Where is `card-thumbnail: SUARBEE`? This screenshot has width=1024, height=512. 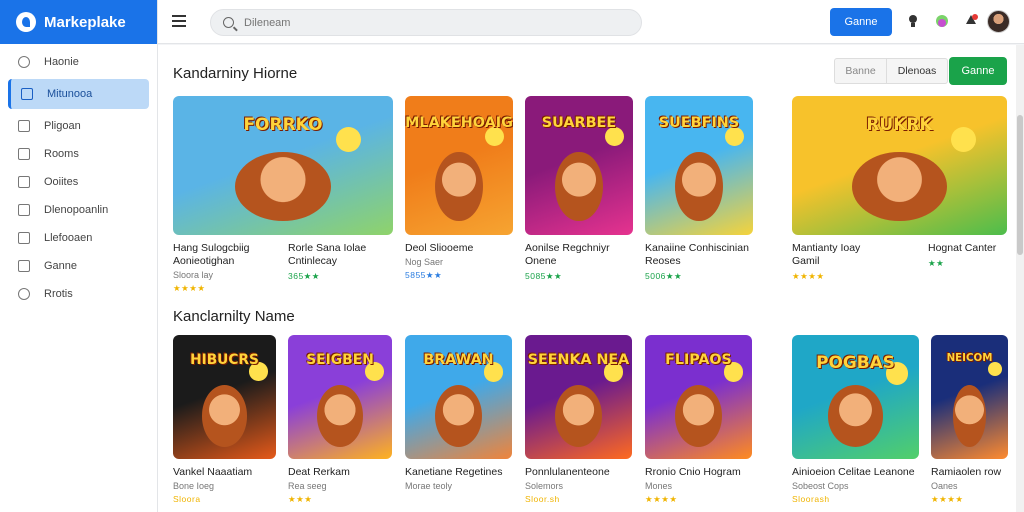
card-thumbnail: SUARBEE is located at coordinates (579, 165).